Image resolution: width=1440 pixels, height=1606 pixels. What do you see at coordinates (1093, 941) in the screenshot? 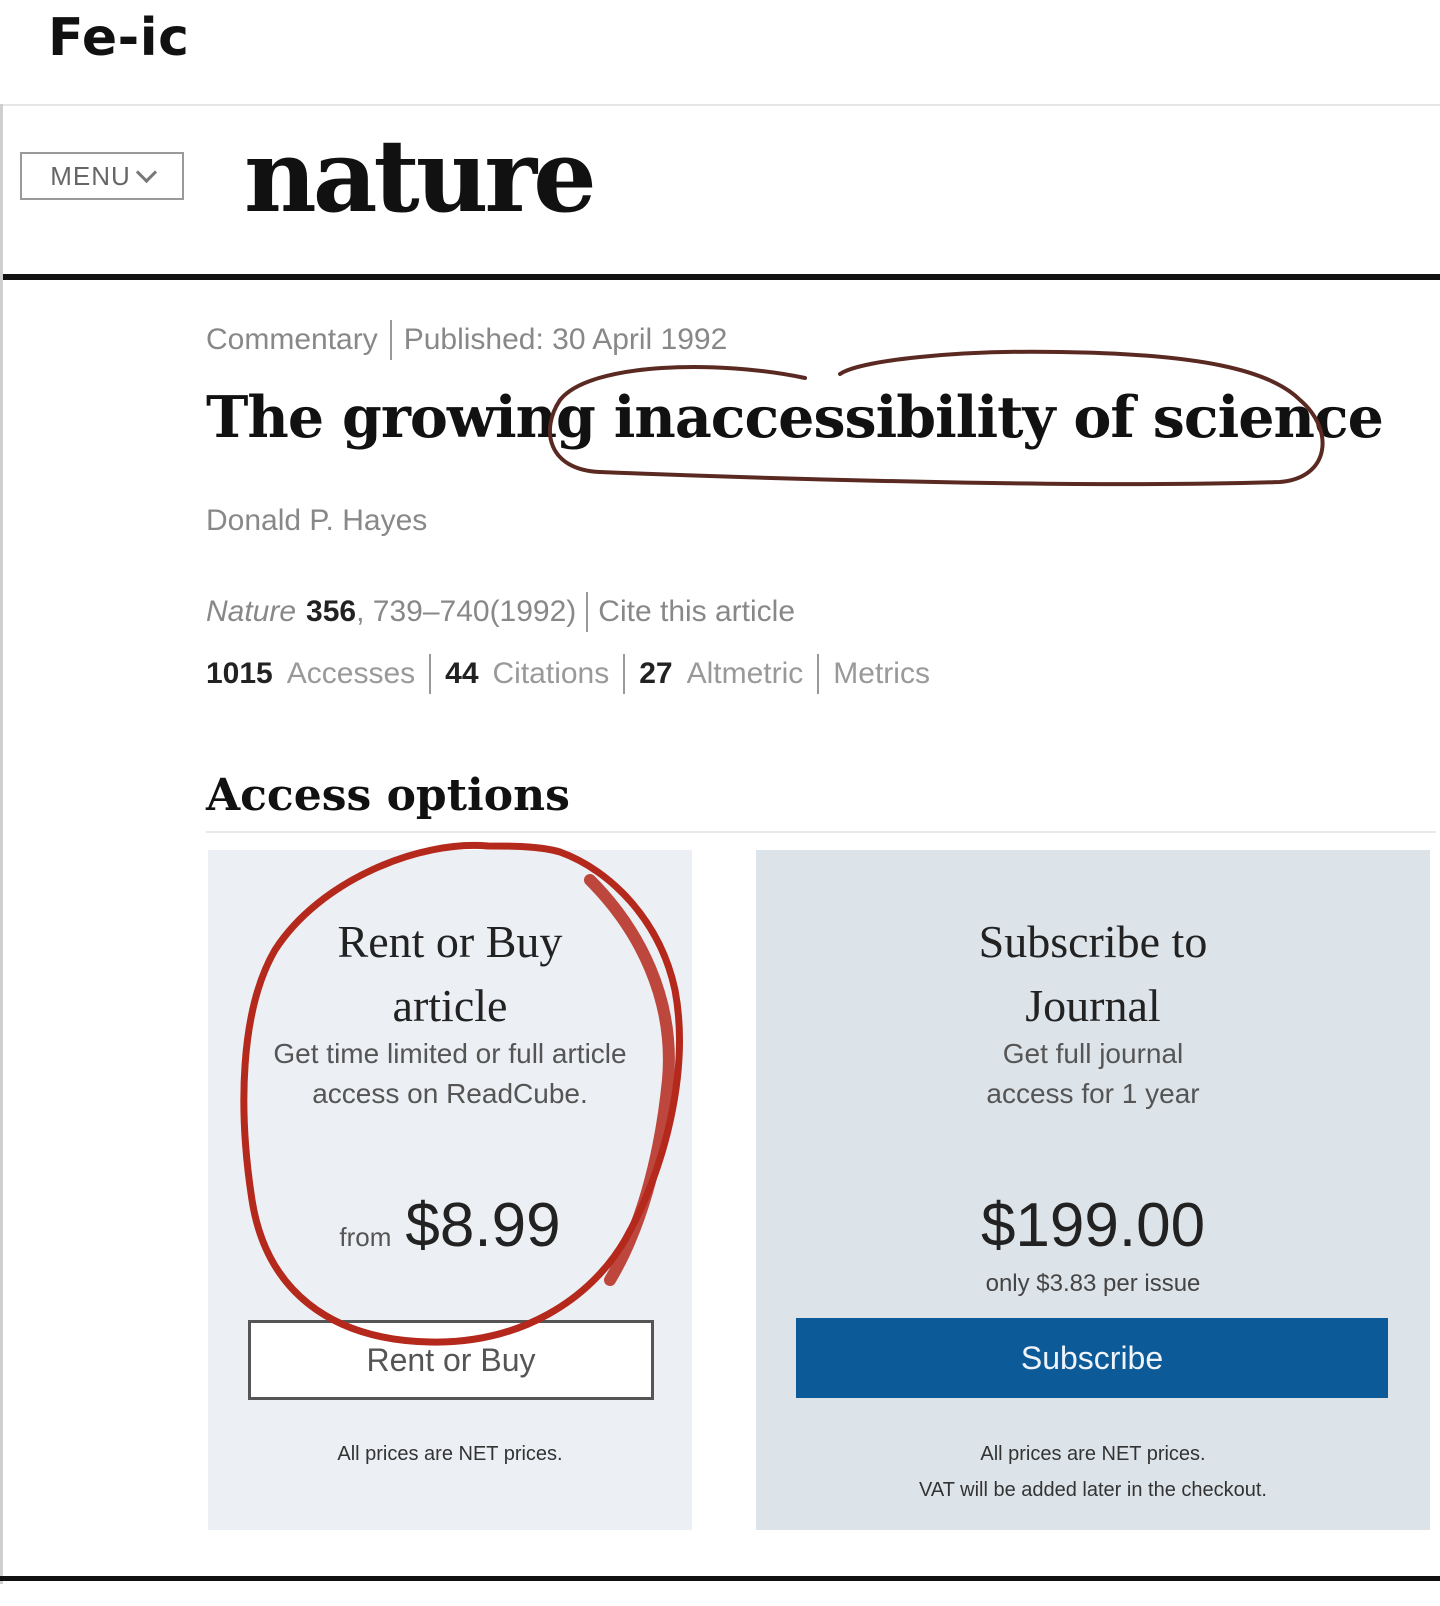
I see `subscribe-title-line1: Subscribe to` at bounding box center [1093, 941].